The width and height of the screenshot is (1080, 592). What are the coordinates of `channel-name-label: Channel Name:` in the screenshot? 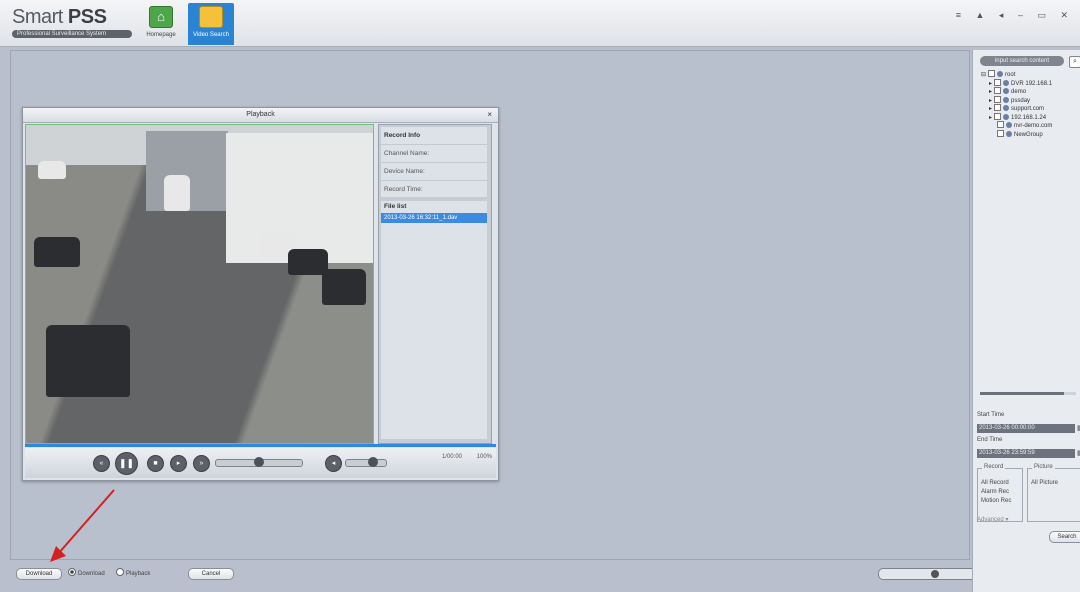 It's located at (434, 154).